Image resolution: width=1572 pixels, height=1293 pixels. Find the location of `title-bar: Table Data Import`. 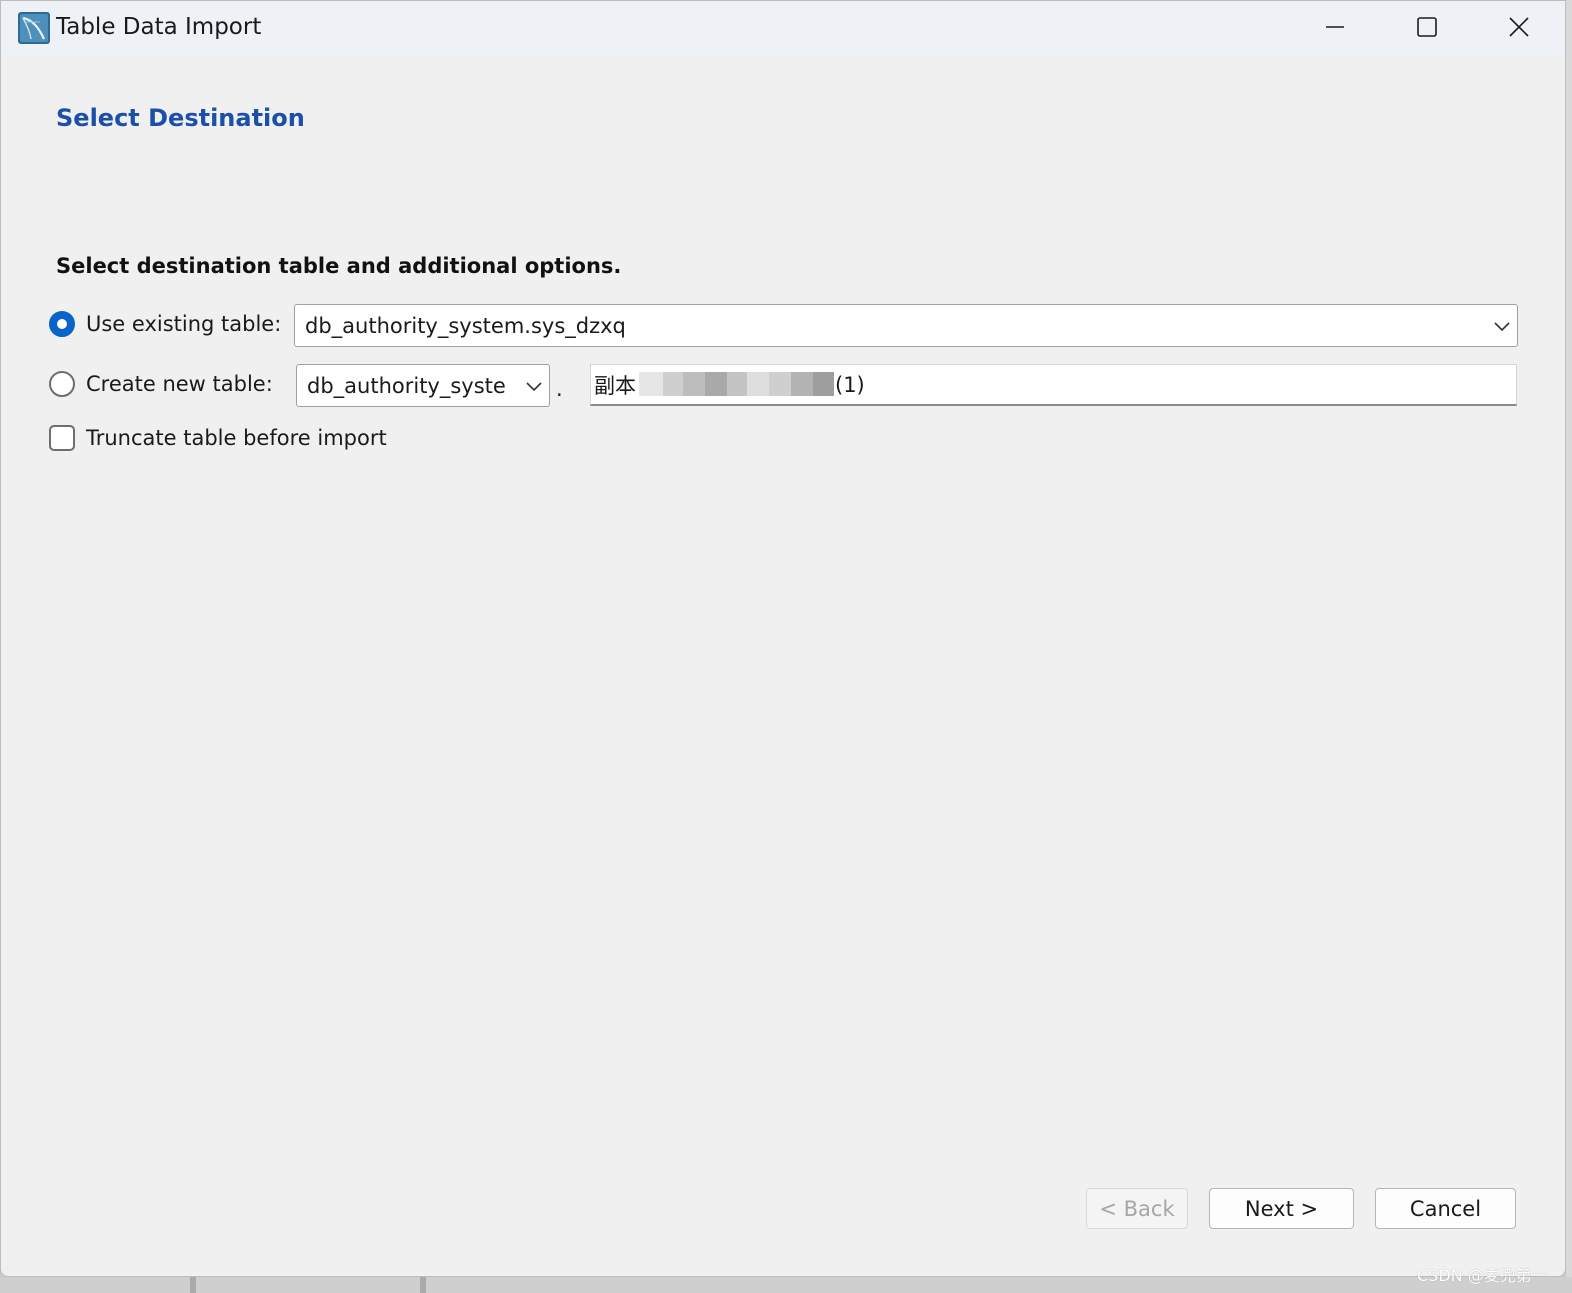

title-bar: Table Data Import is located at coordinates (783, 29).